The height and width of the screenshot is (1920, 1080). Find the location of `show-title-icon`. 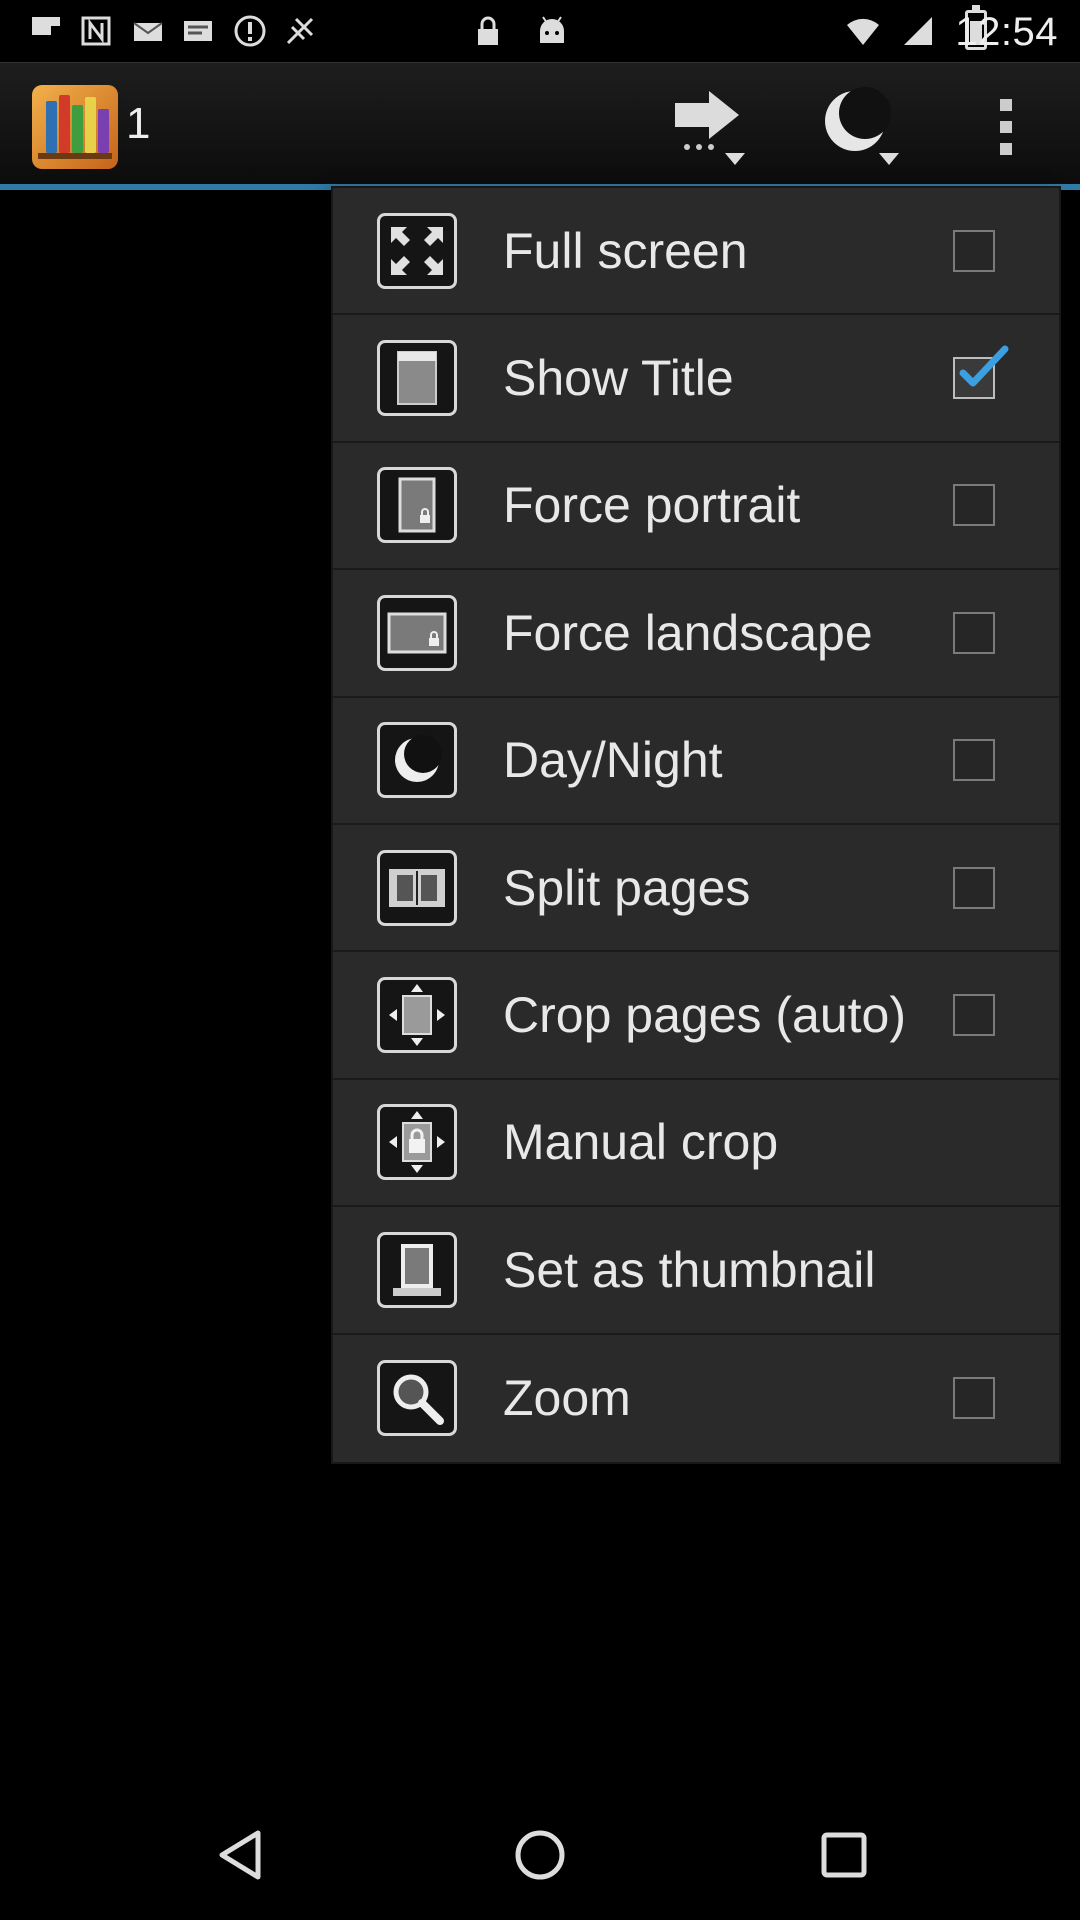

show-title-icon is located at coordinates (417, 378).